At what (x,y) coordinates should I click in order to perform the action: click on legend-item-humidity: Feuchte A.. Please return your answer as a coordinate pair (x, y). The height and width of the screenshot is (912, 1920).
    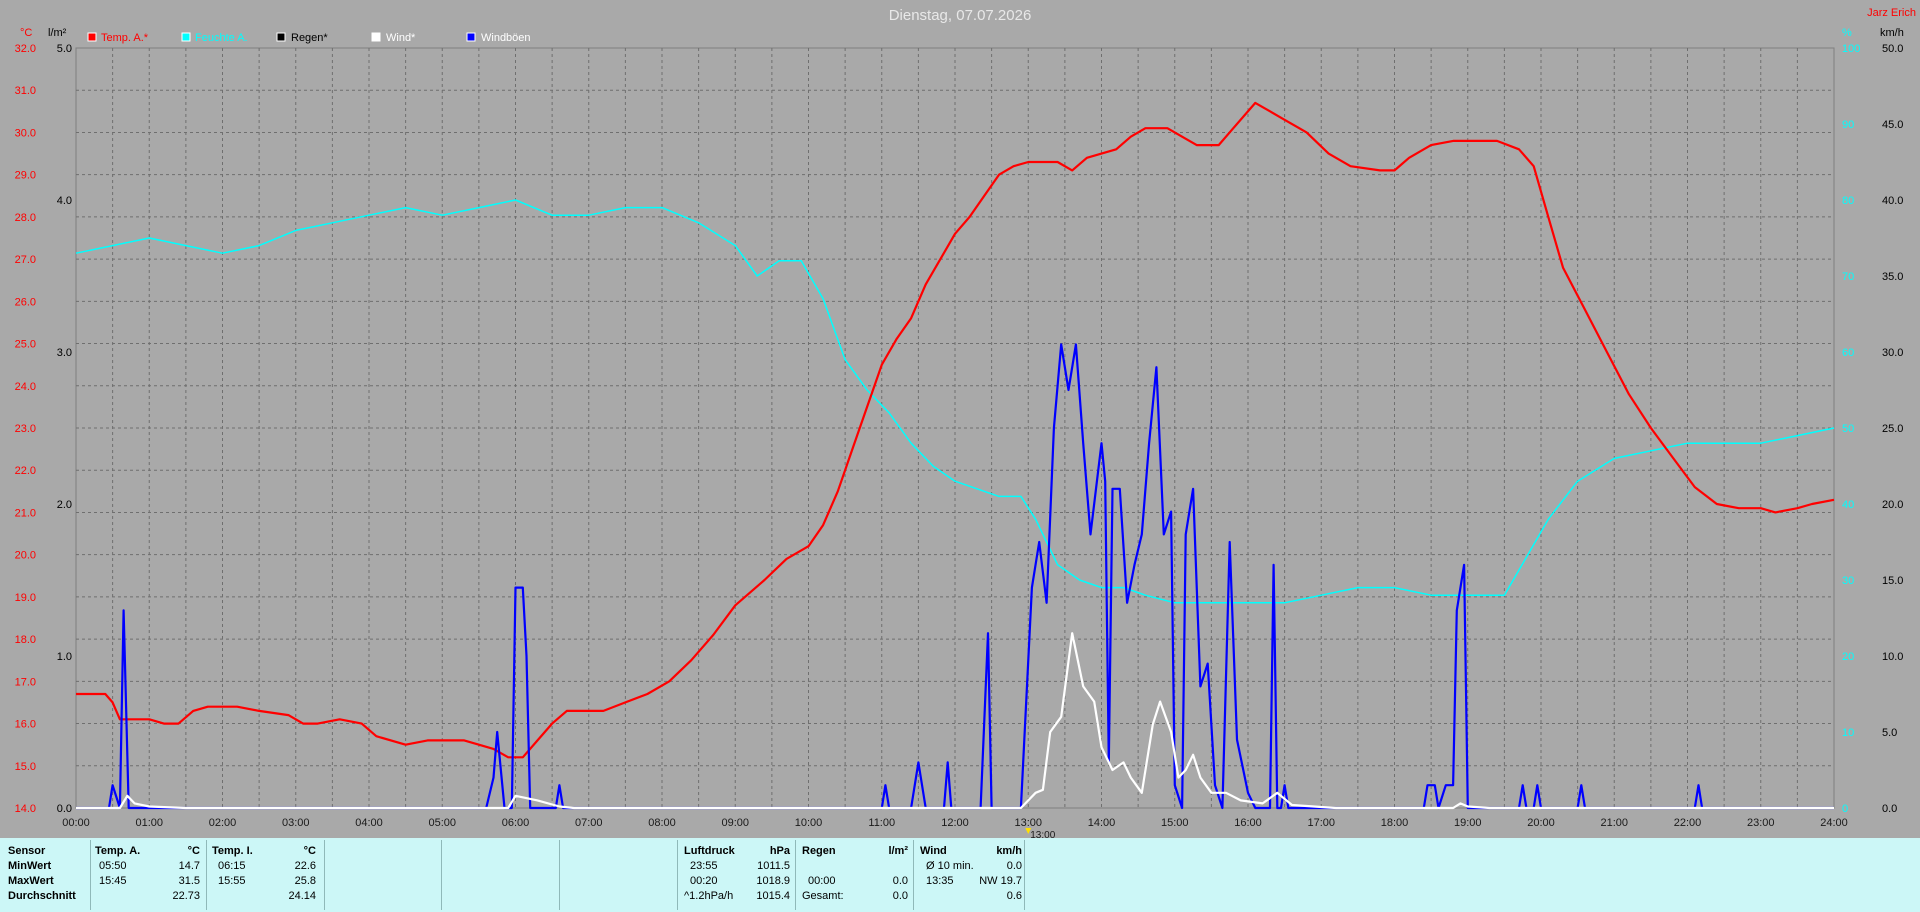
    Looking at the image, I should click on (214, 38).